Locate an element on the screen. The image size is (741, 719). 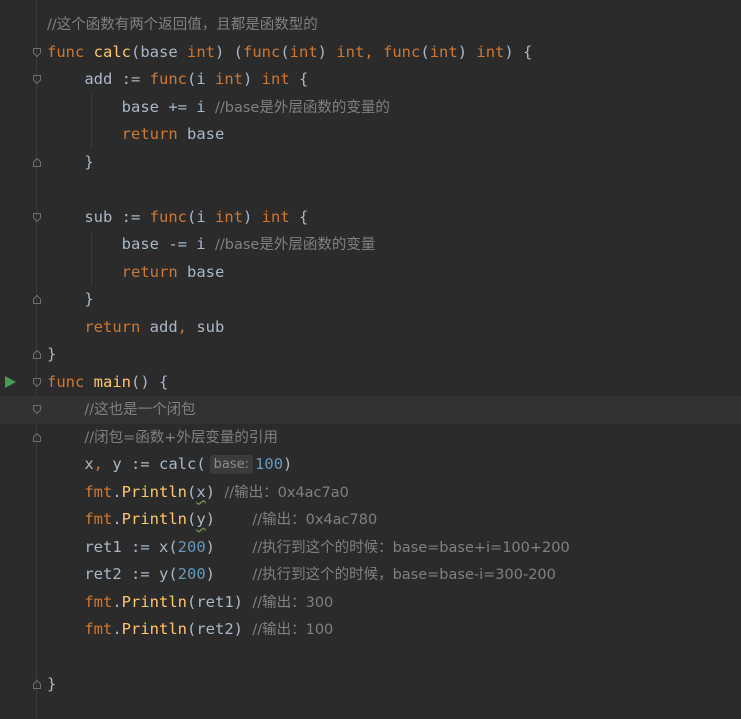
code-line: x, y := calc(base: 100) is located at coordinates (370, 465).